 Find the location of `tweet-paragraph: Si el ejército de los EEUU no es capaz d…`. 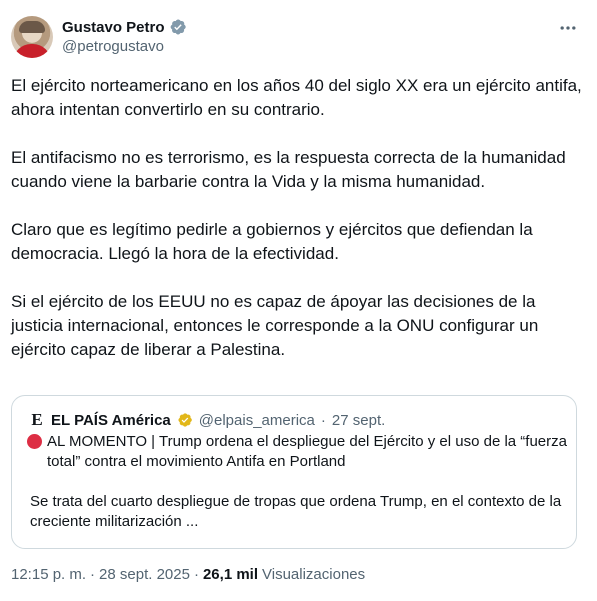

tweet-paragraph: Si el ejército de los EEUU no es capaz d… is located at coordinates (275, 325).